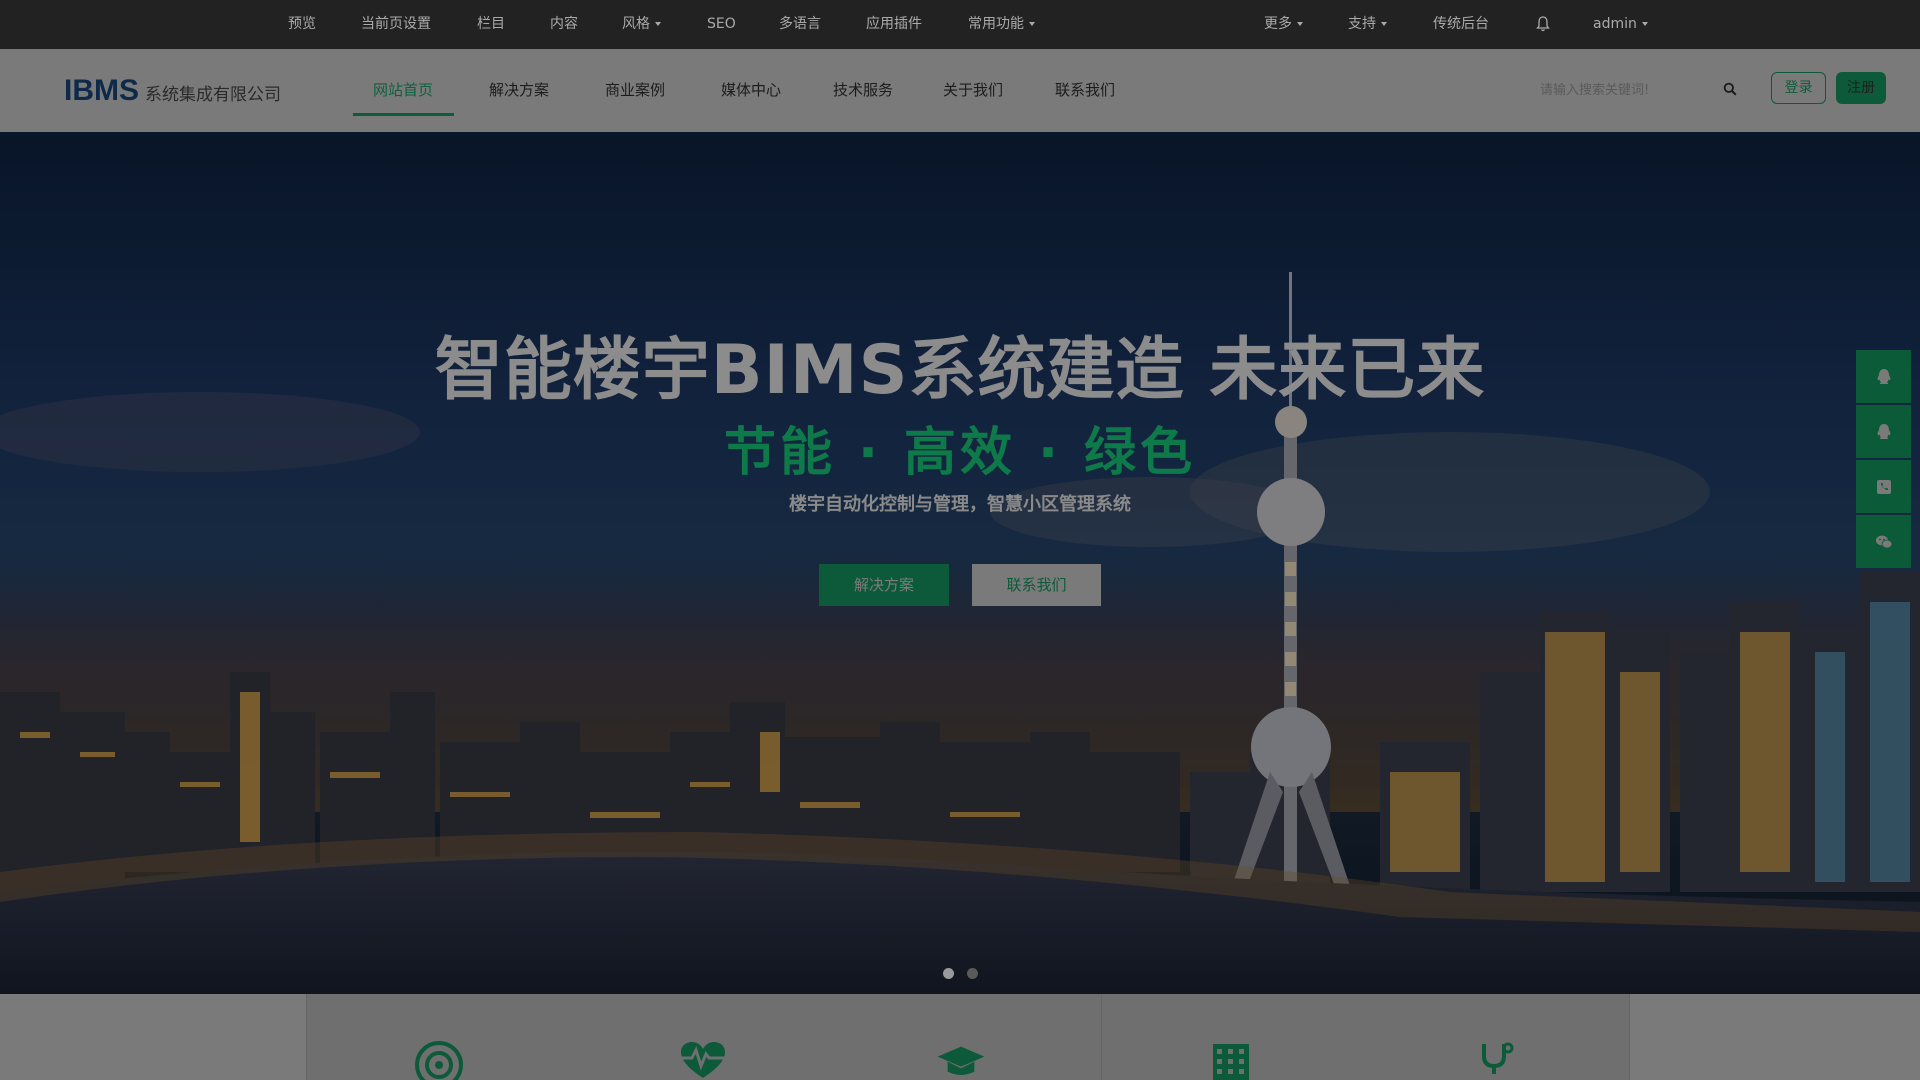 The image size is (1920, 1080). What do you see at coordinates (302, 24) in the screenshot?
I see `admin-preview-link: 预览` at bounding box center [302, 24].